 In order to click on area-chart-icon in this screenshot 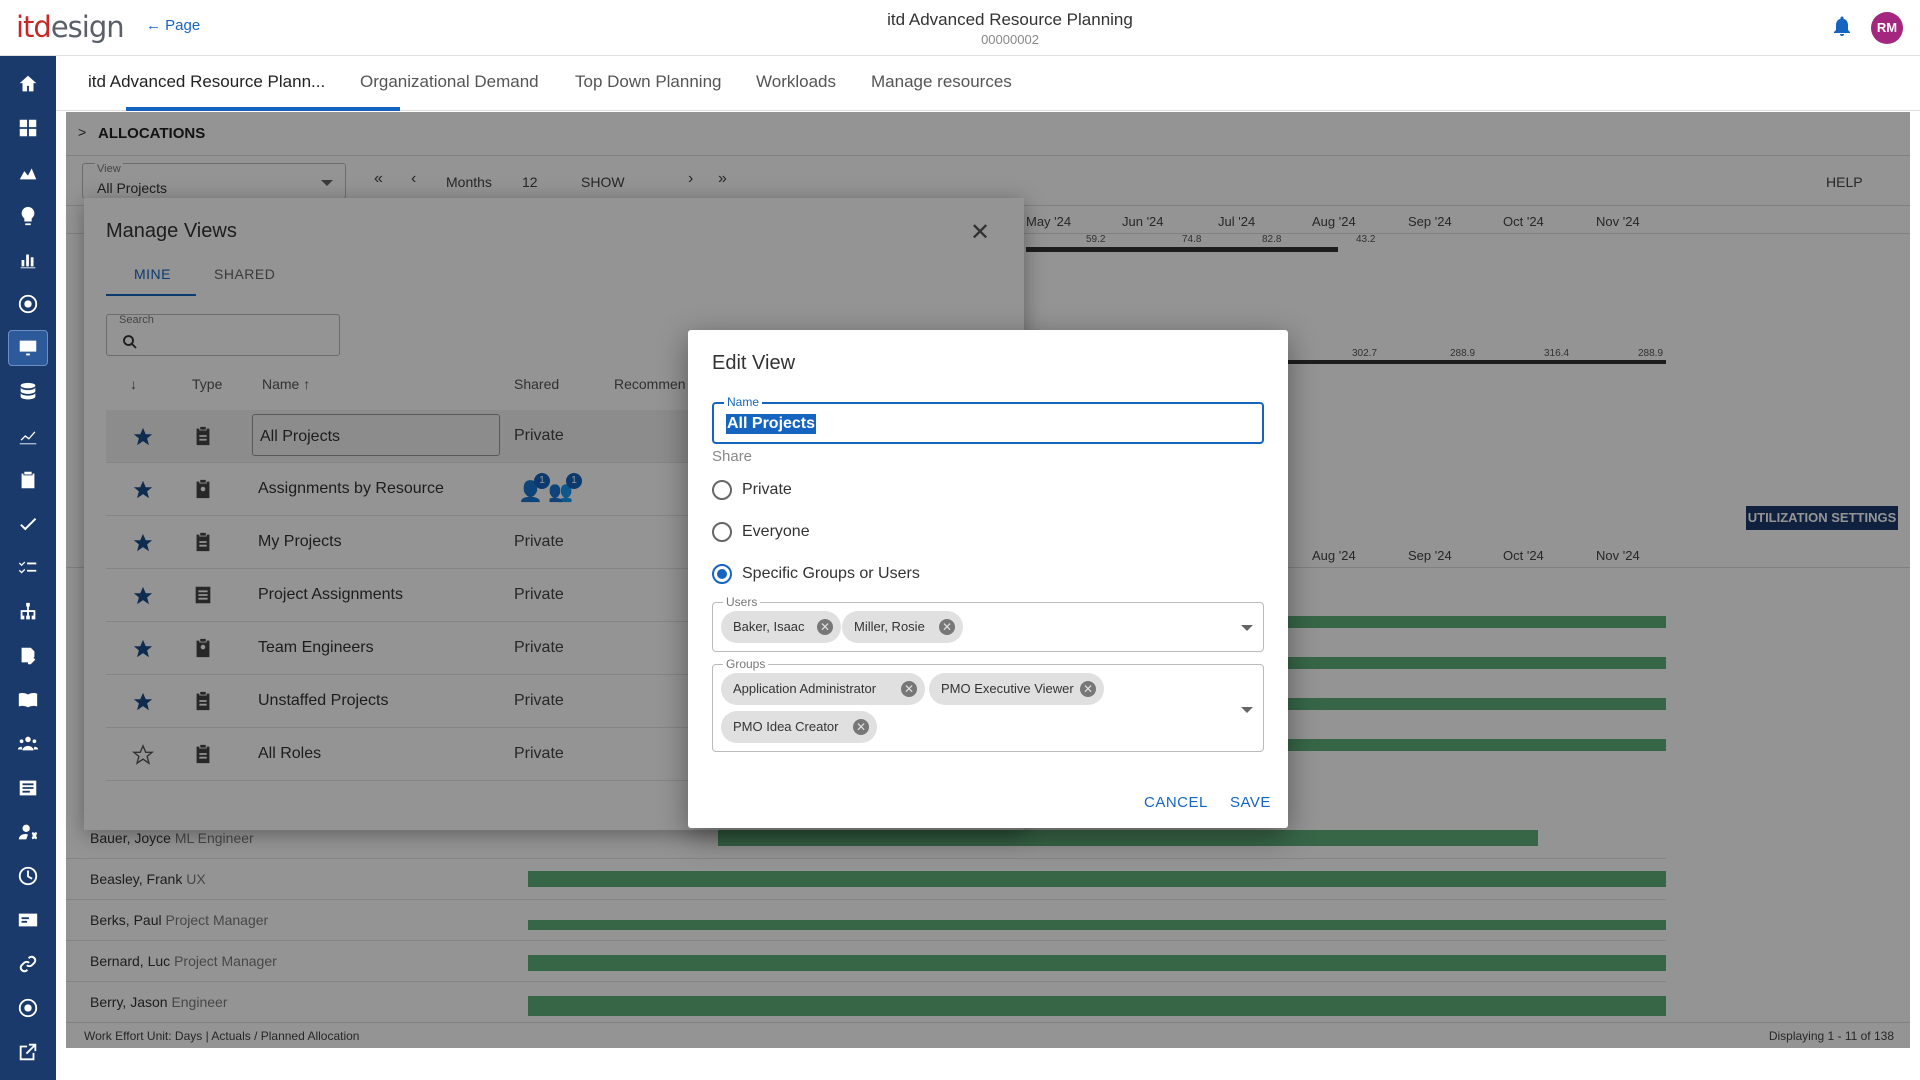, I will do `click(28, 172)`.